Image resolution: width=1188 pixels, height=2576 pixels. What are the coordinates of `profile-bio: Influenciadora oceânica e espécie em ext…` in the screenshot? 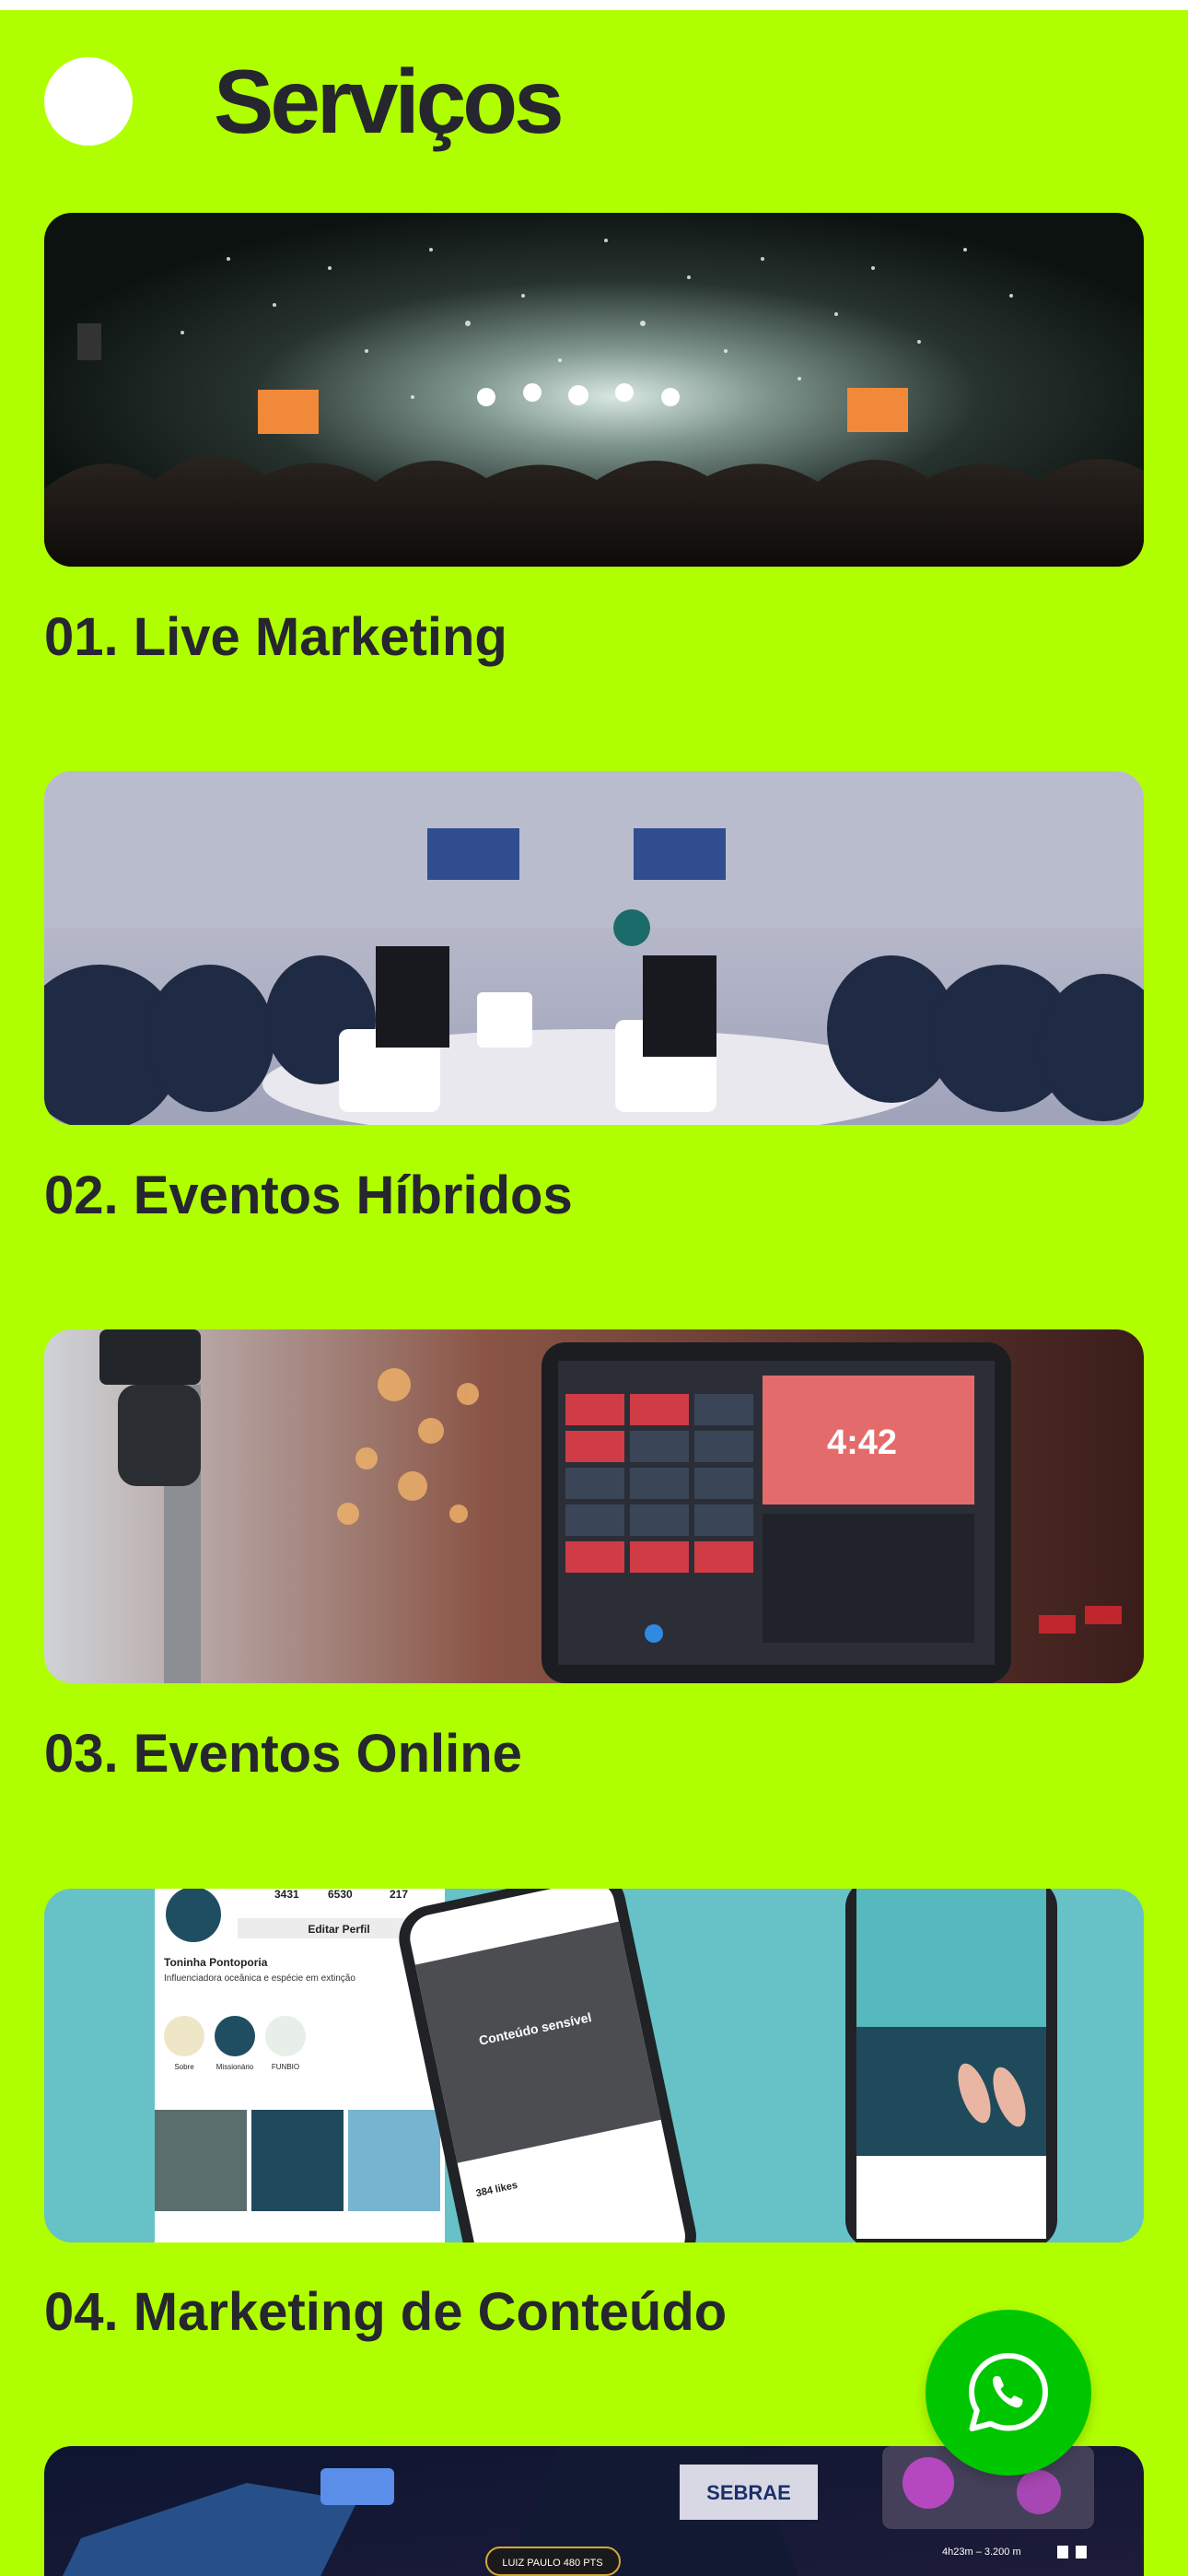 It's located at (259, 1979).